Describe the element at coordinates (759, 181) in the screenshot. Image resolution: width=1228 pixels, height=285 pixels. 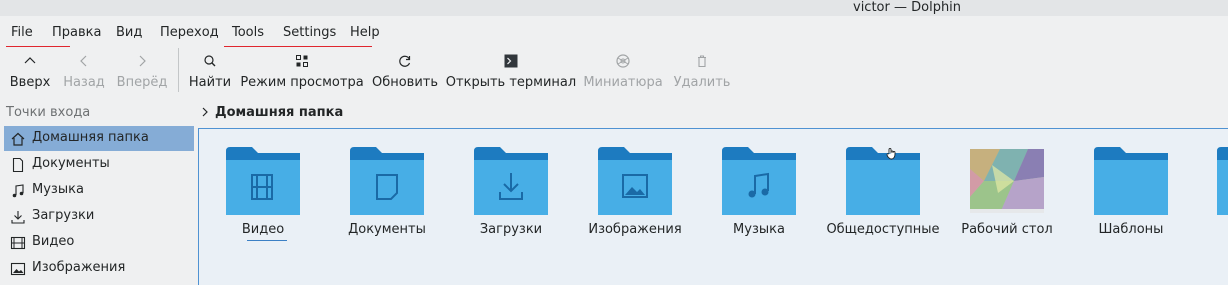
I see `folder-music-icon` at that location.